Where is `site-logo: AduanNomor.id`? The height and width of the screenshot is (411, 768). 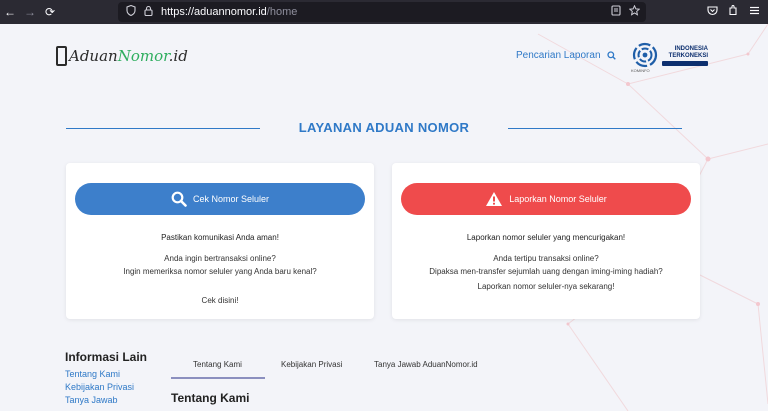 site-logo: AduanNomor.id is located at coordinates (122, 56).